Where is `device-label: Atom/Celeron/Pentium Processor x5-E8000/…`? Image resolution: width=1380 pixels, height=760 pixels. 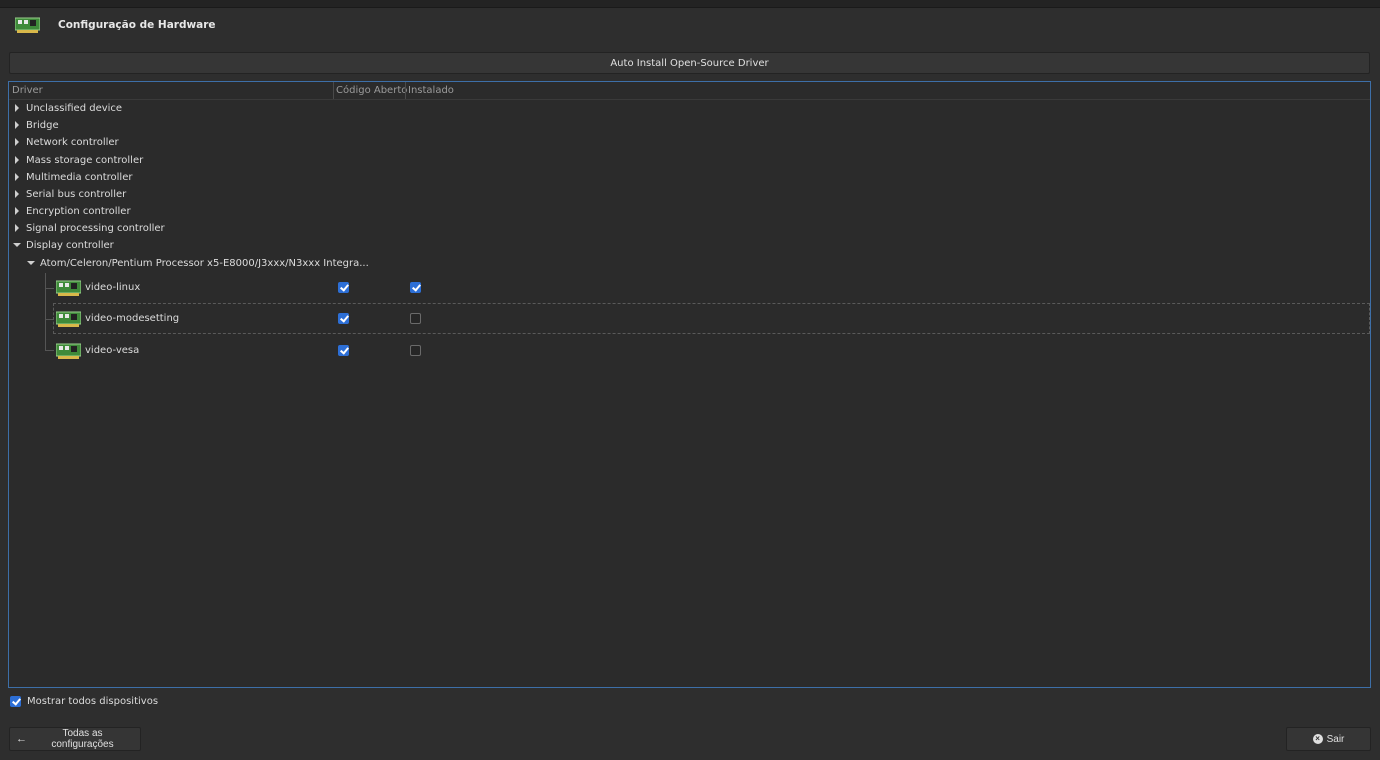
device-label: Atom/Celeron/Pentium Processor x5-E8000/… is located at coordinates (204, 263).